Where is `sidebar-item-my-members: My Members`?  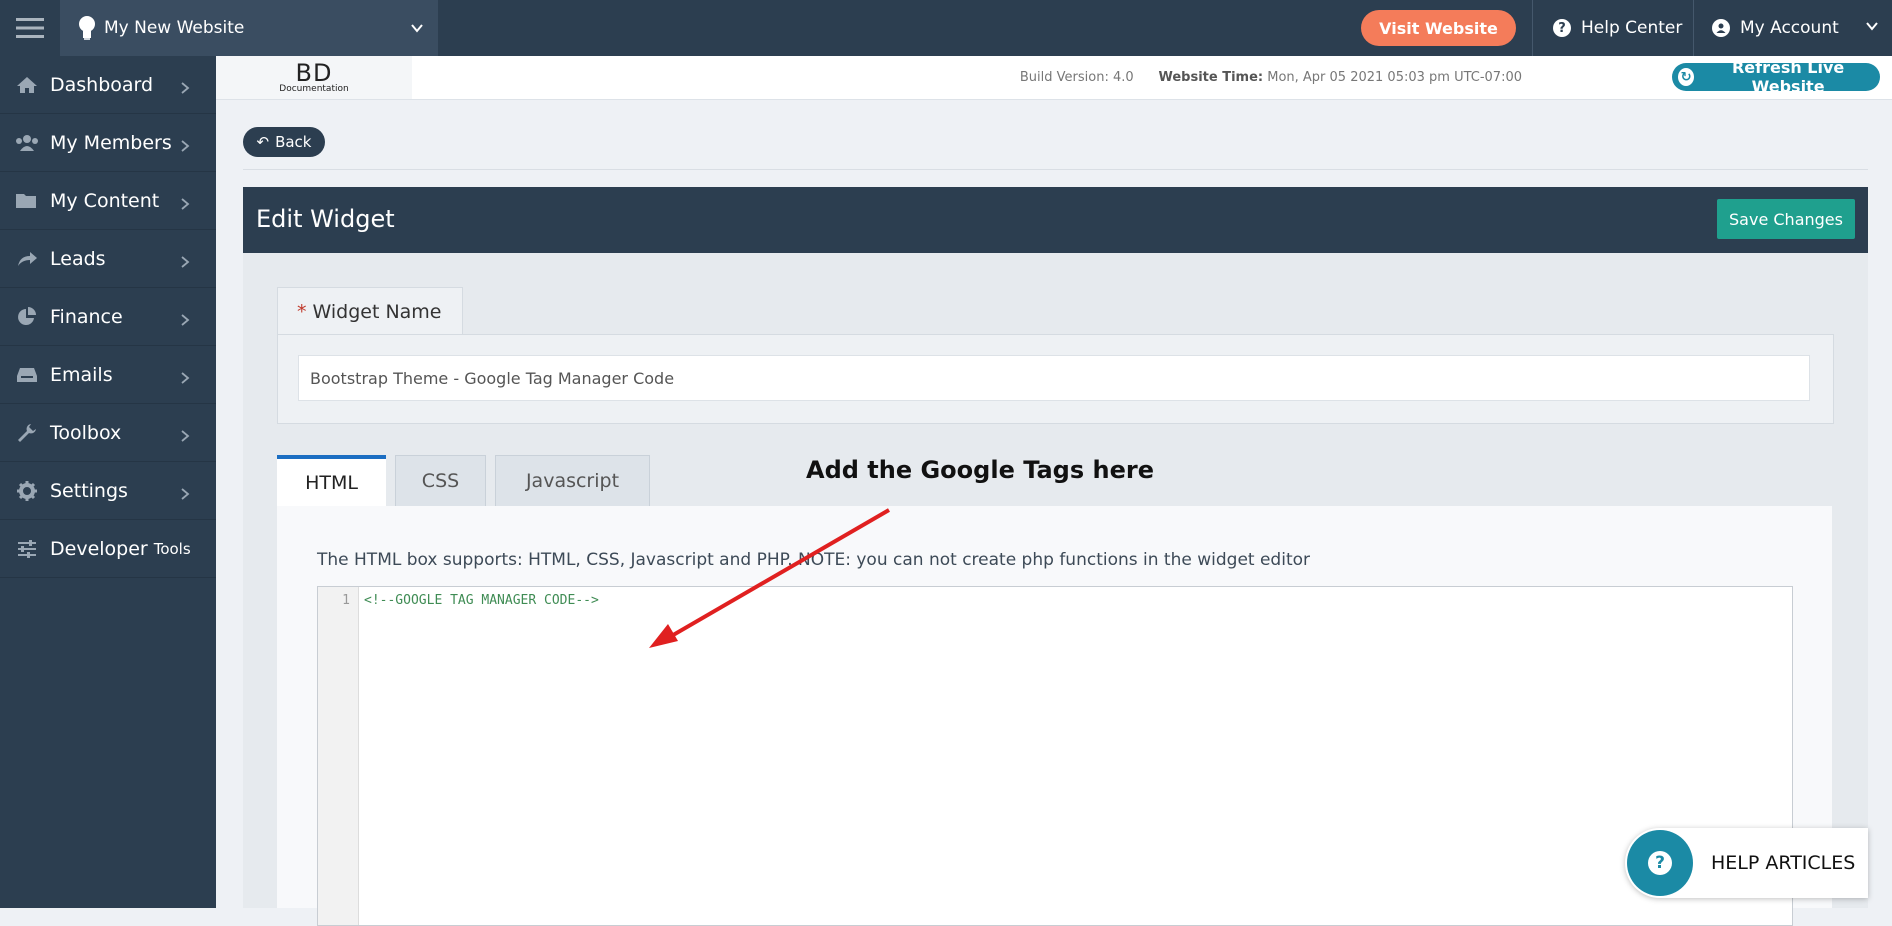 sidebar-item-my-members: My Members is located at coordinates (108, 143).